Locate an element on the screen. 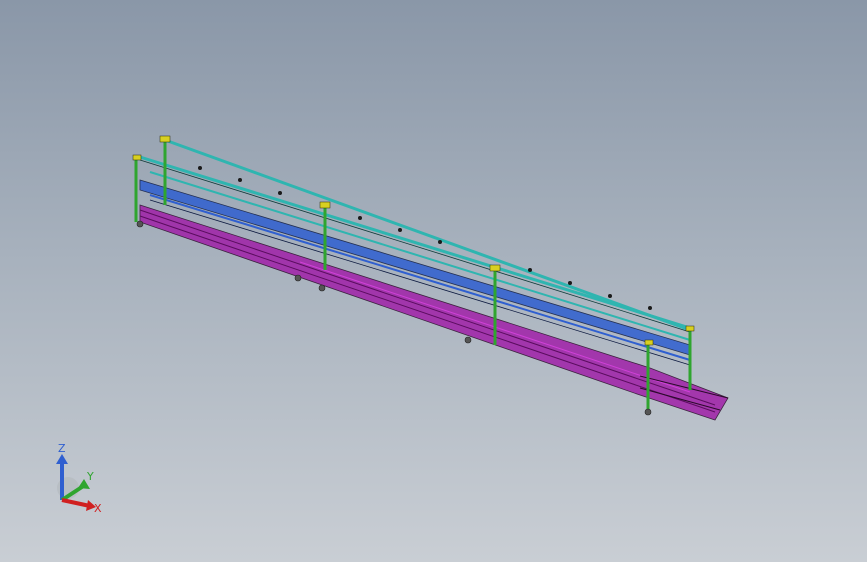  roller-dots is located at coordinates (425, 238).